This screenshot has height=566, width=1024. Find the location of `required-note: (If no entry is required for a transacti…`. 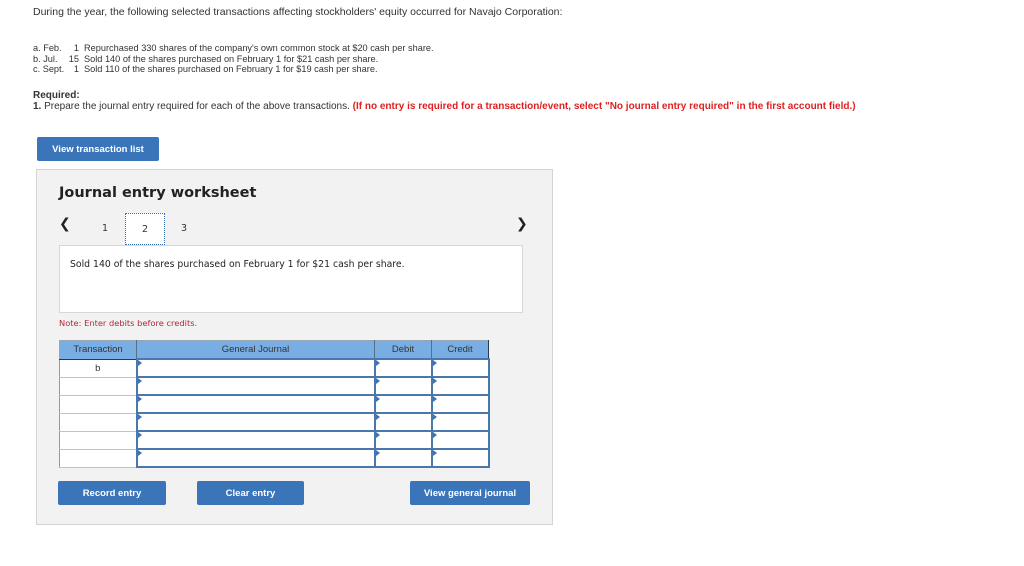

required-note: (If no entry is required for a transacti… is located at coordinates (604, 106).